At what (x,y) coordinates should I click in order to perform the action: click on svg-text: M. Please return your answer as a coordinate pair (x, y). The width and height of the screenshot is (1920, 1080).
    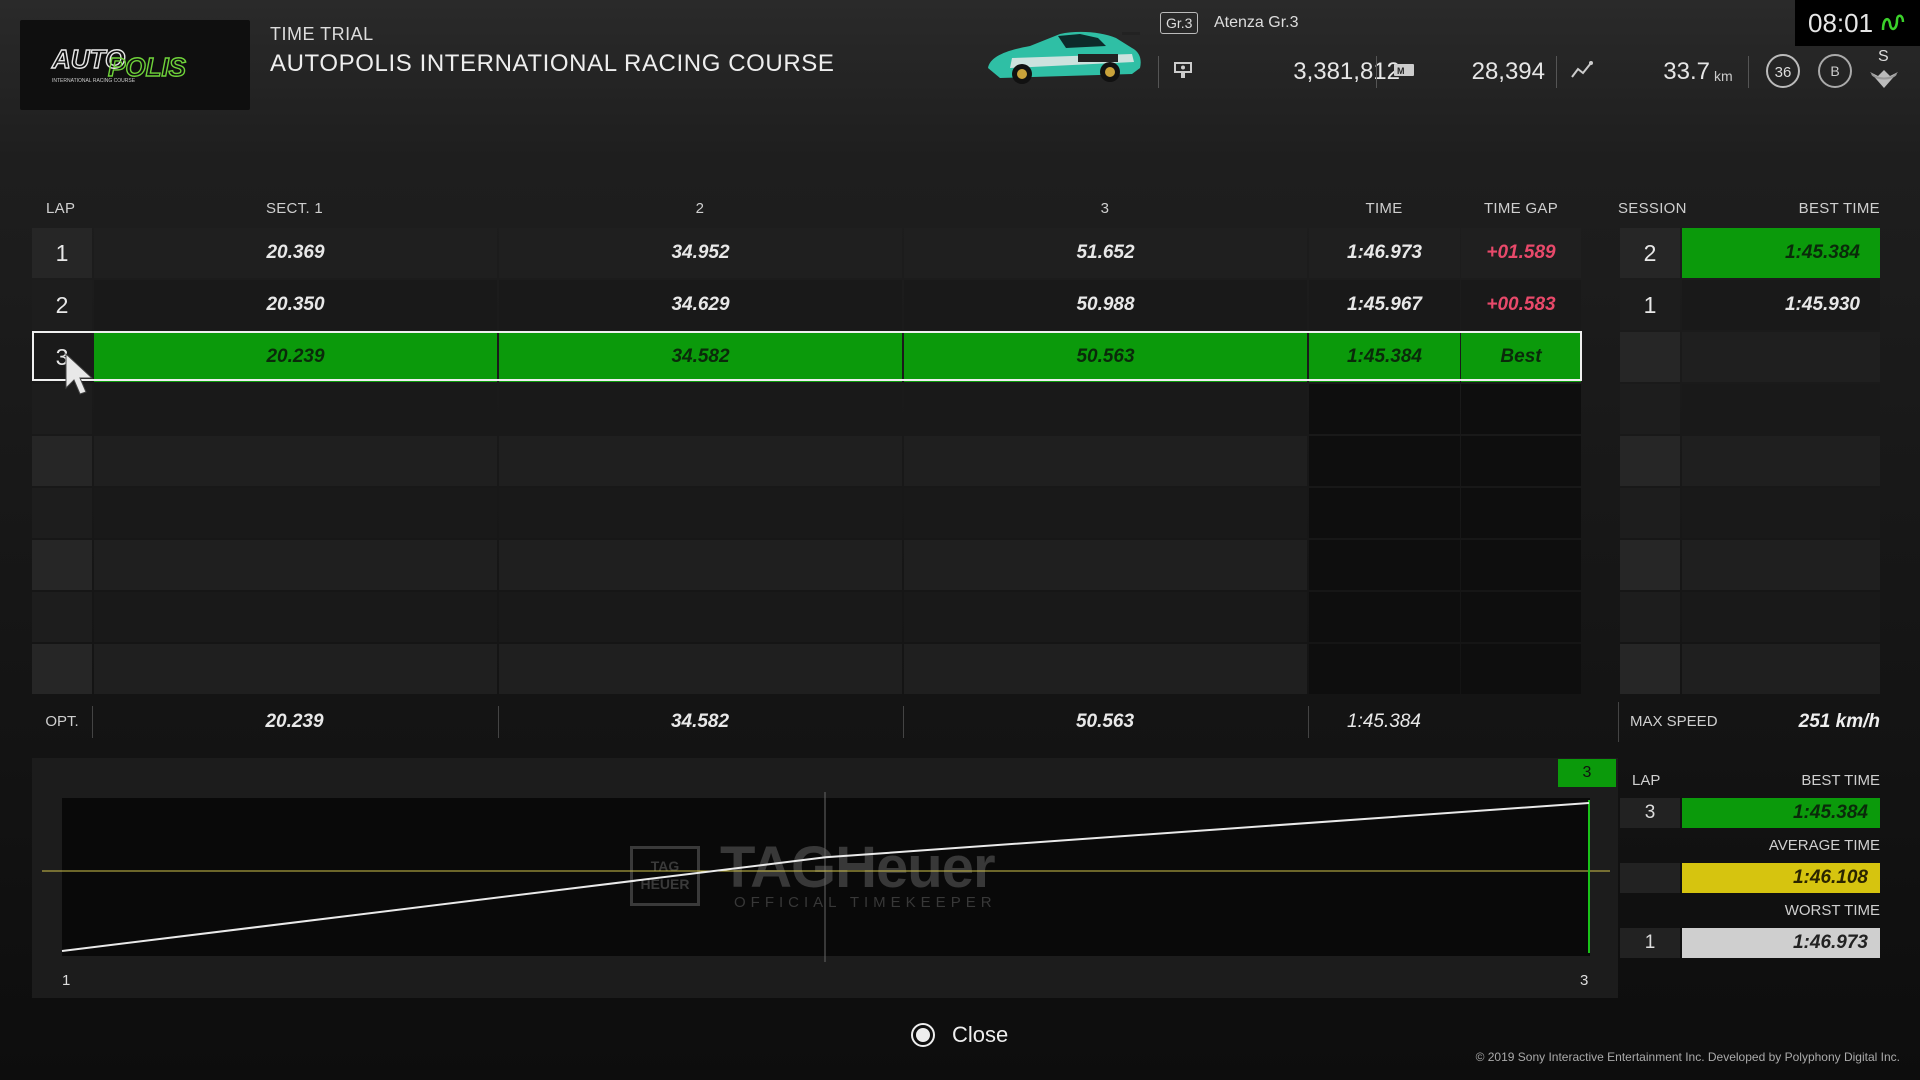
    Looking at the image, I should click on (1401, 71).